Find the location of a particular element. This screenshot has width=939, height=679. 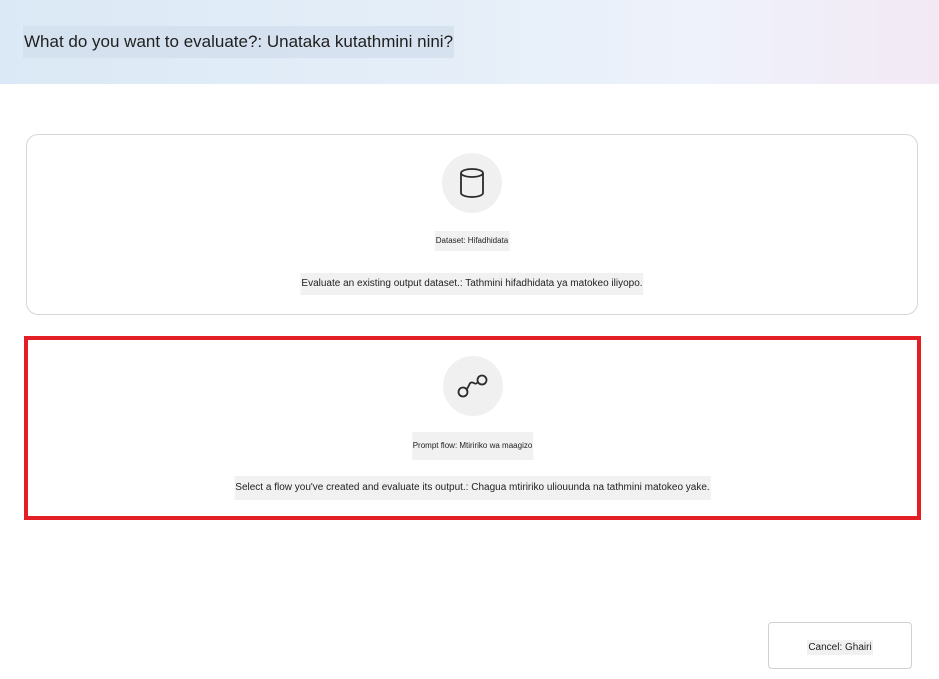

cancel-button: Cancel: Ghairi is located at coordinates (840, 645).